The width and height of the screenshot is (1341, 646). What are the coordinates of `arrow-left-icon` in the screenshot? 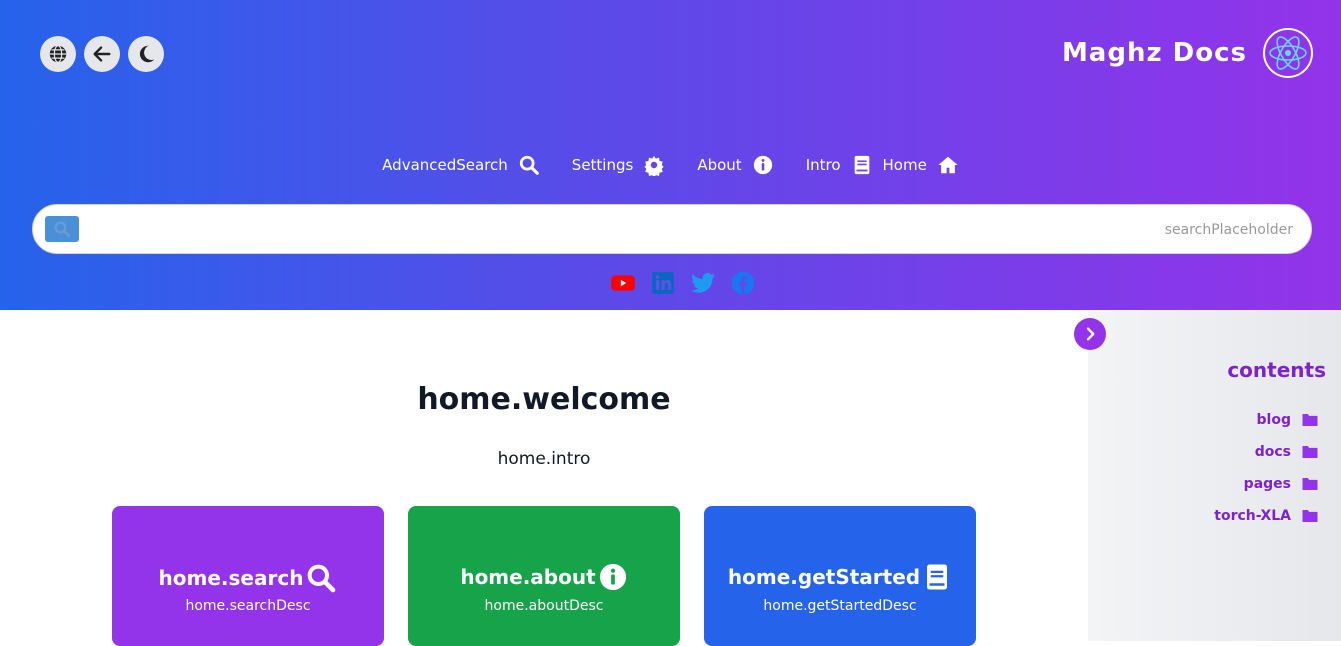 It's located at (102, 54).